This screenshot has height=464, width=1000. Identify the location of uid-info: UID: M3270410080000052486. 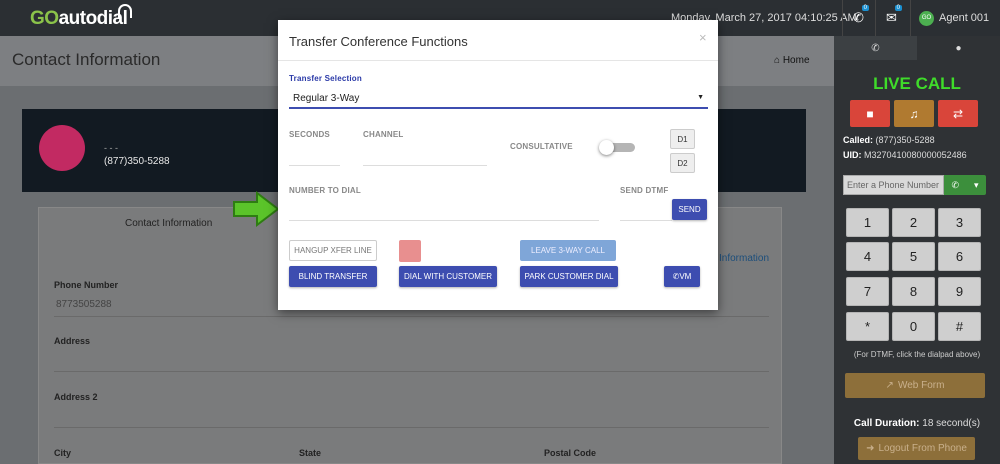
(905, 155).